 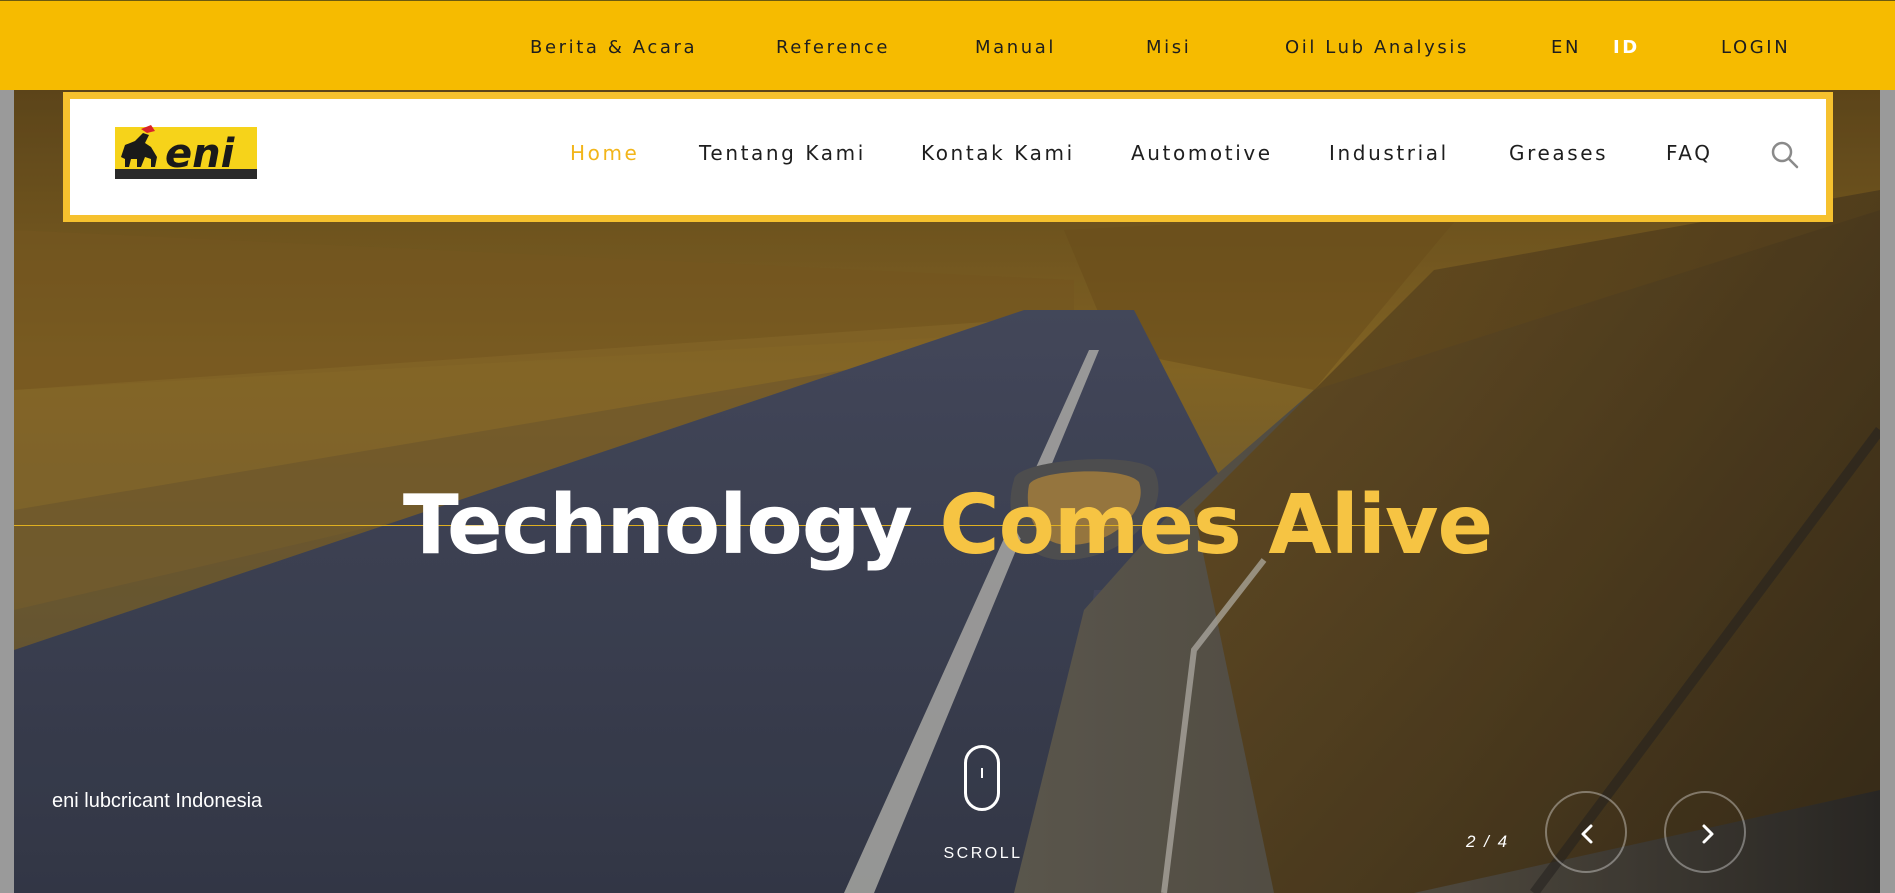 I want to click on nav-industrial: Industrial, so click(x=1389, y=153).